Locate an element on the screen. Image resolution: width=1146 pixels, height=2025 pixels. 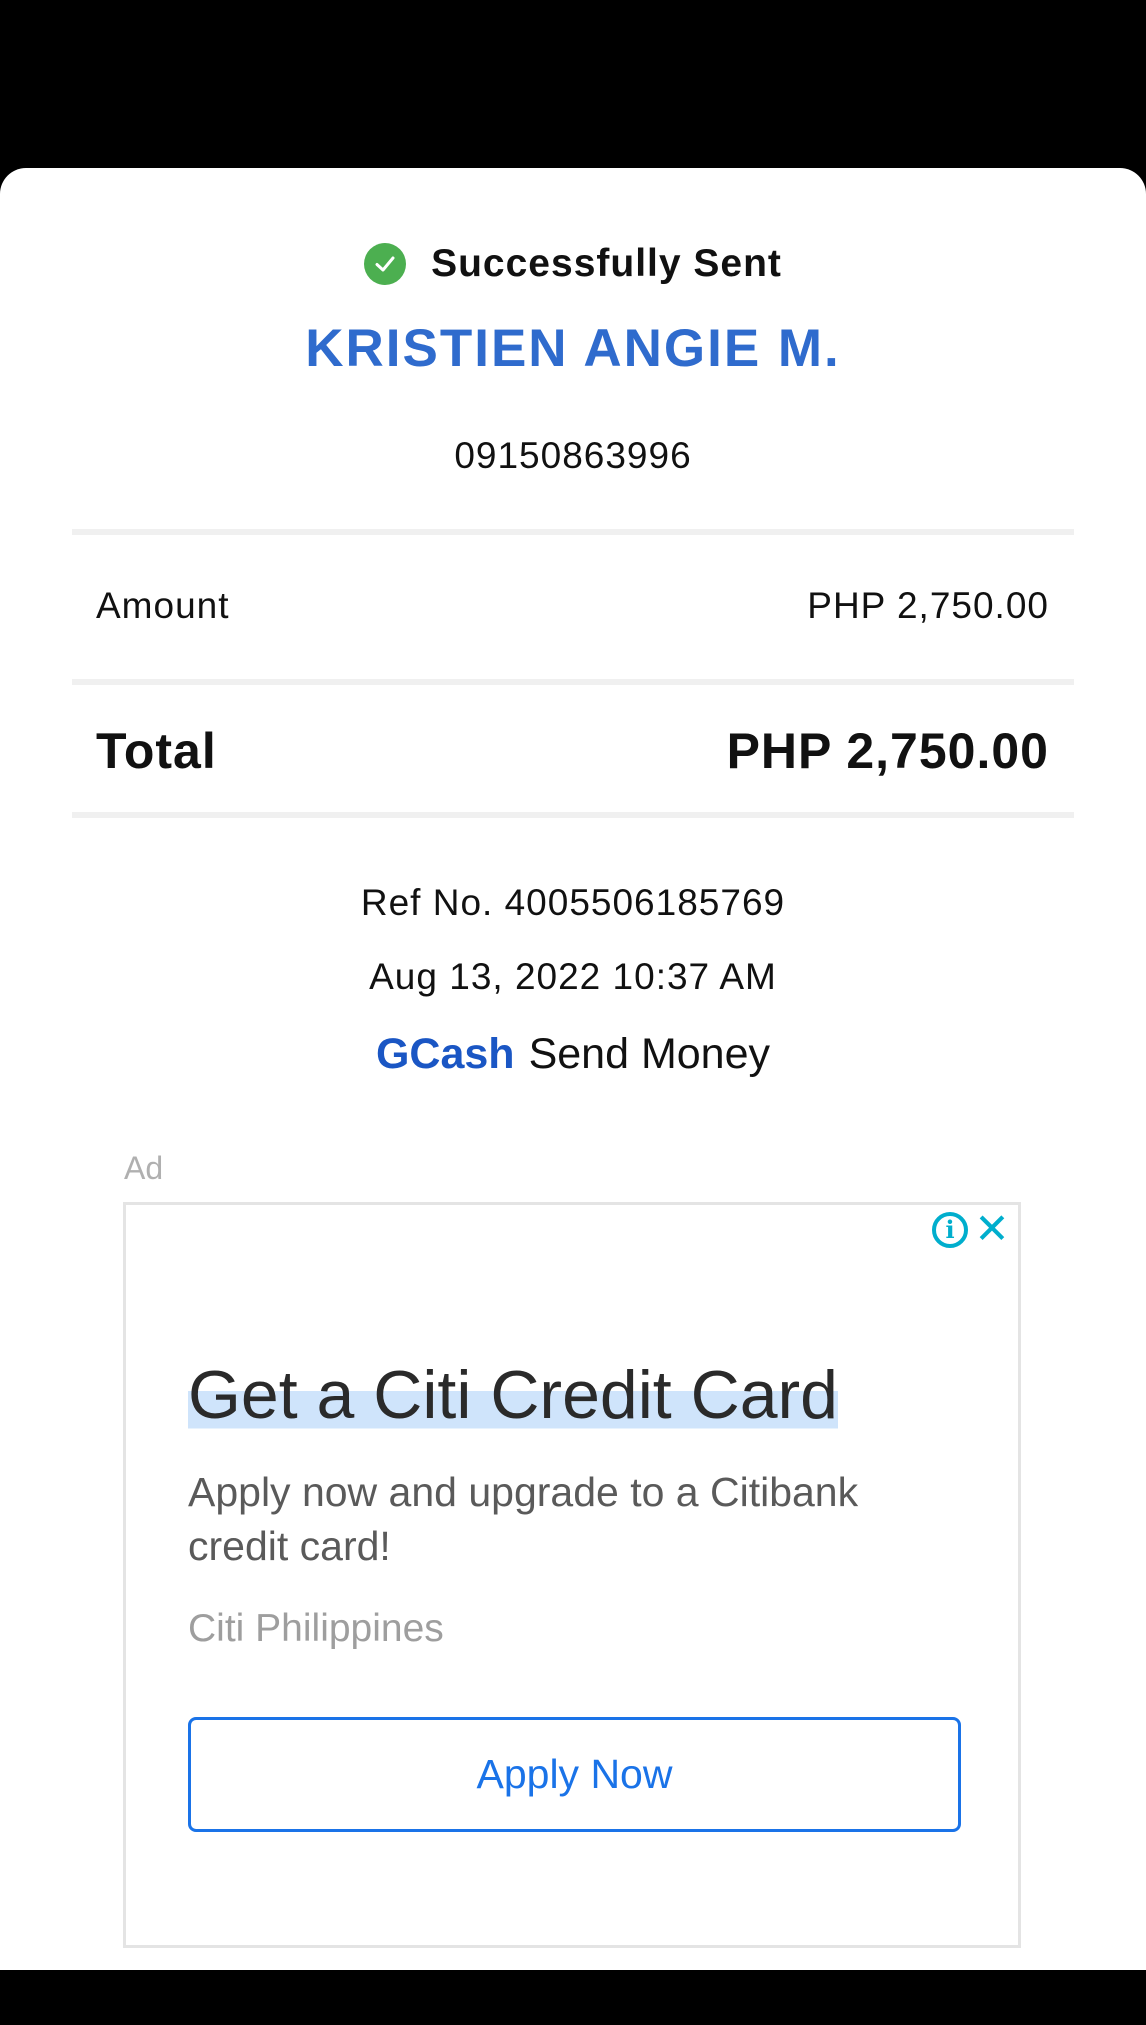
apply-now-button: Apply Now is located at coordinates (574, 1774).